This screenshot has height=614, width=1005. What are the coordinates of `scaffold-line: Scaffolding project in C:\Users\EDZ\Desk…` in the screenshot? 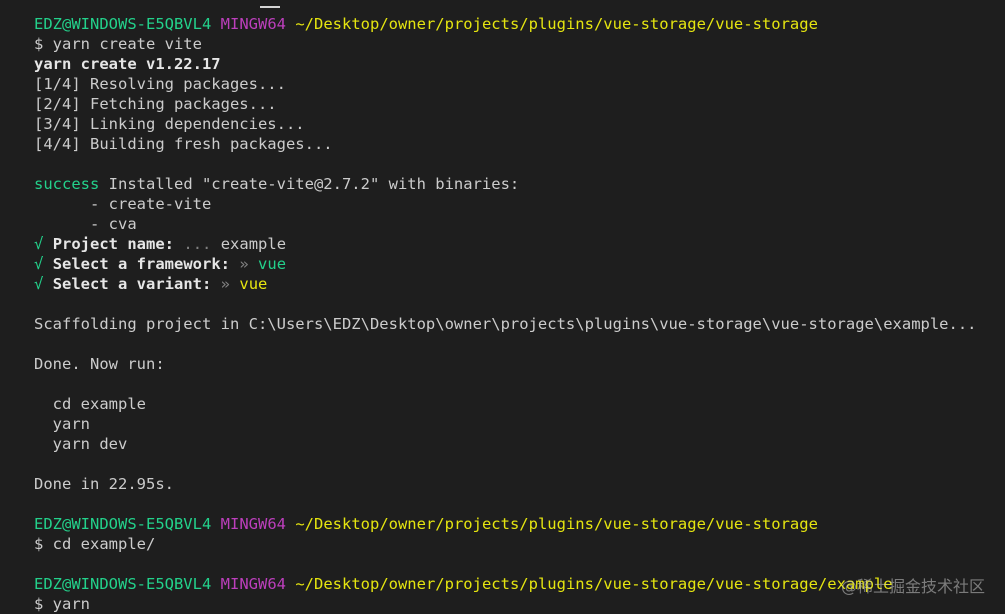 It's located at (505, 324).